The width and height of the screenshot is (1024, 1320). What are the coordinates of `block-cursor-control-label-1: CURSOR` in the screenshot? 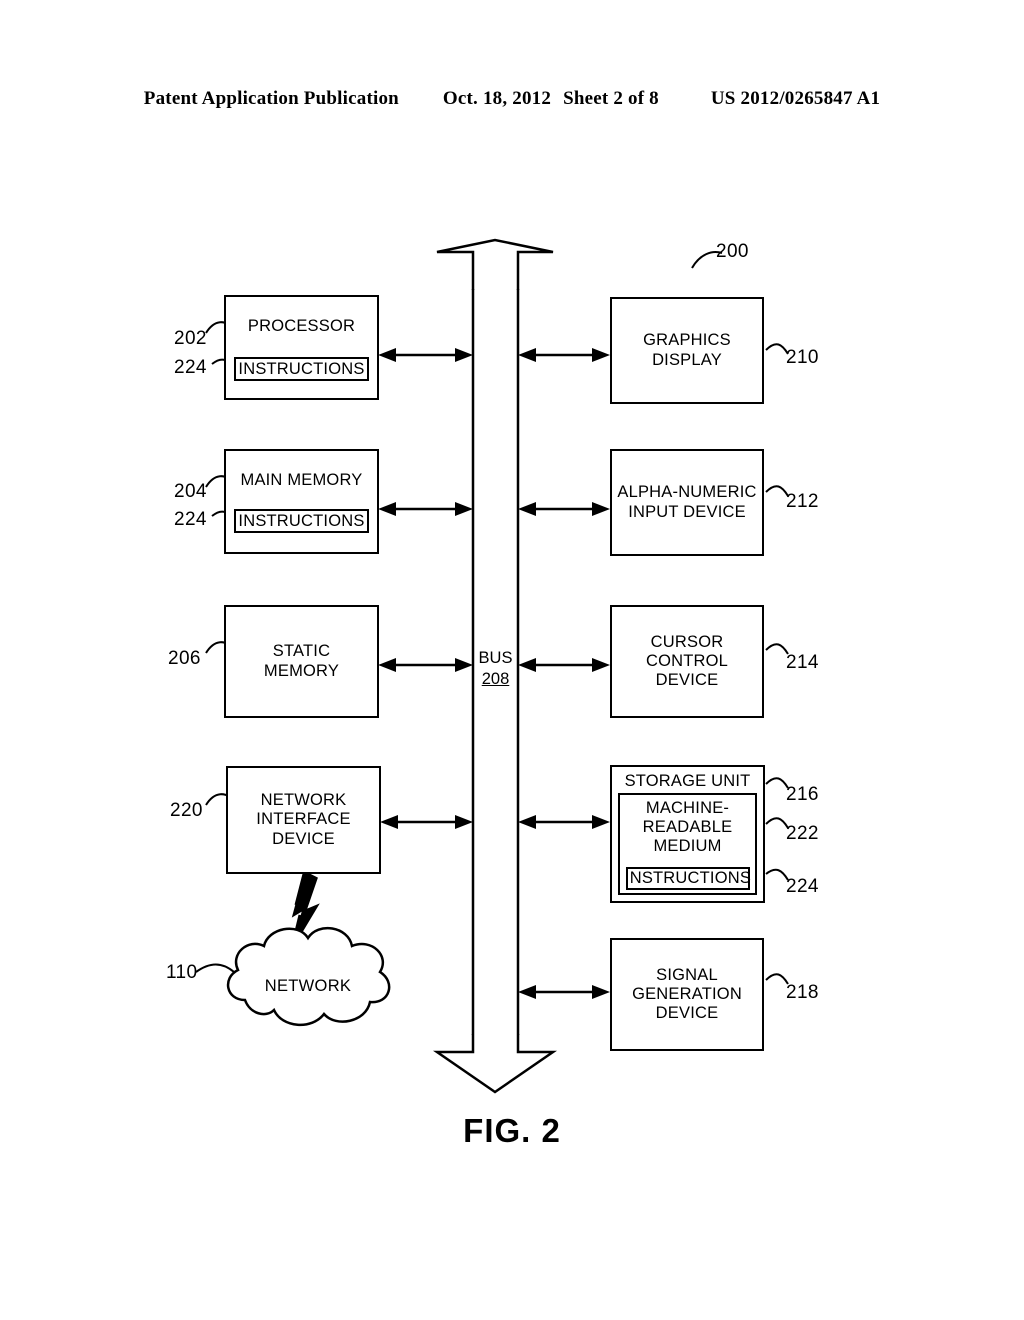 It's located at (687, 641).